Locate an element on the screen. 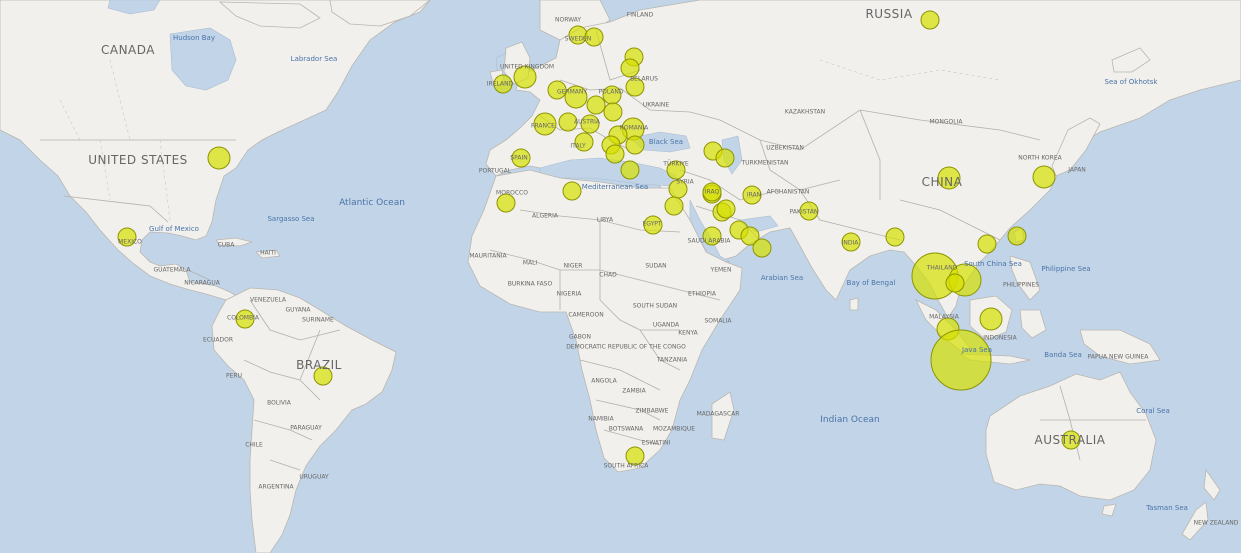  water-label-java-sea: Java Sea is located at coordinates (977, 350).